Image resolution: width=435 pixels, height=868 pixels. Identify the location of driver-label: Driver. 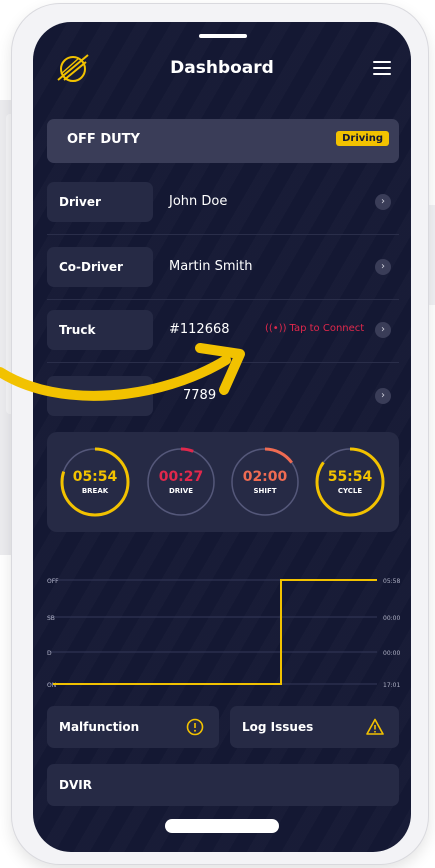
(100, 202).